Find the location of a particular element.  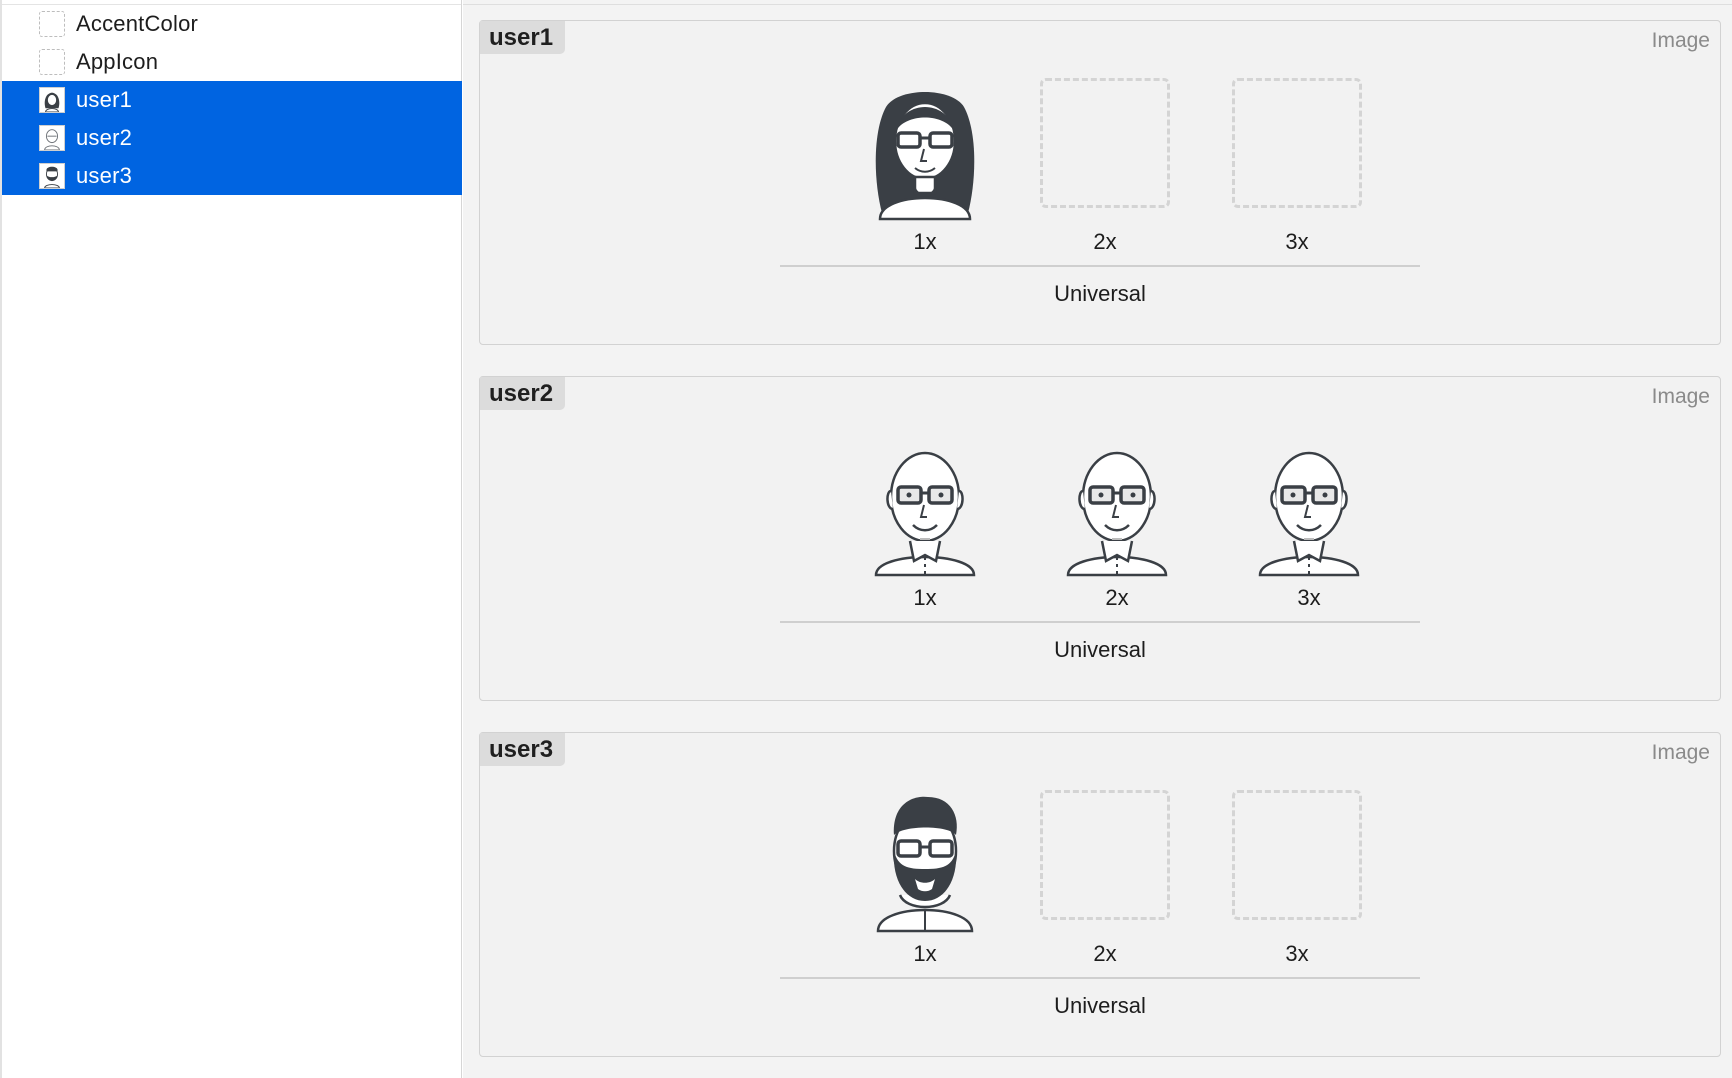

woman-avatar-thumbnail-icon is located at coordinates (52, 100).